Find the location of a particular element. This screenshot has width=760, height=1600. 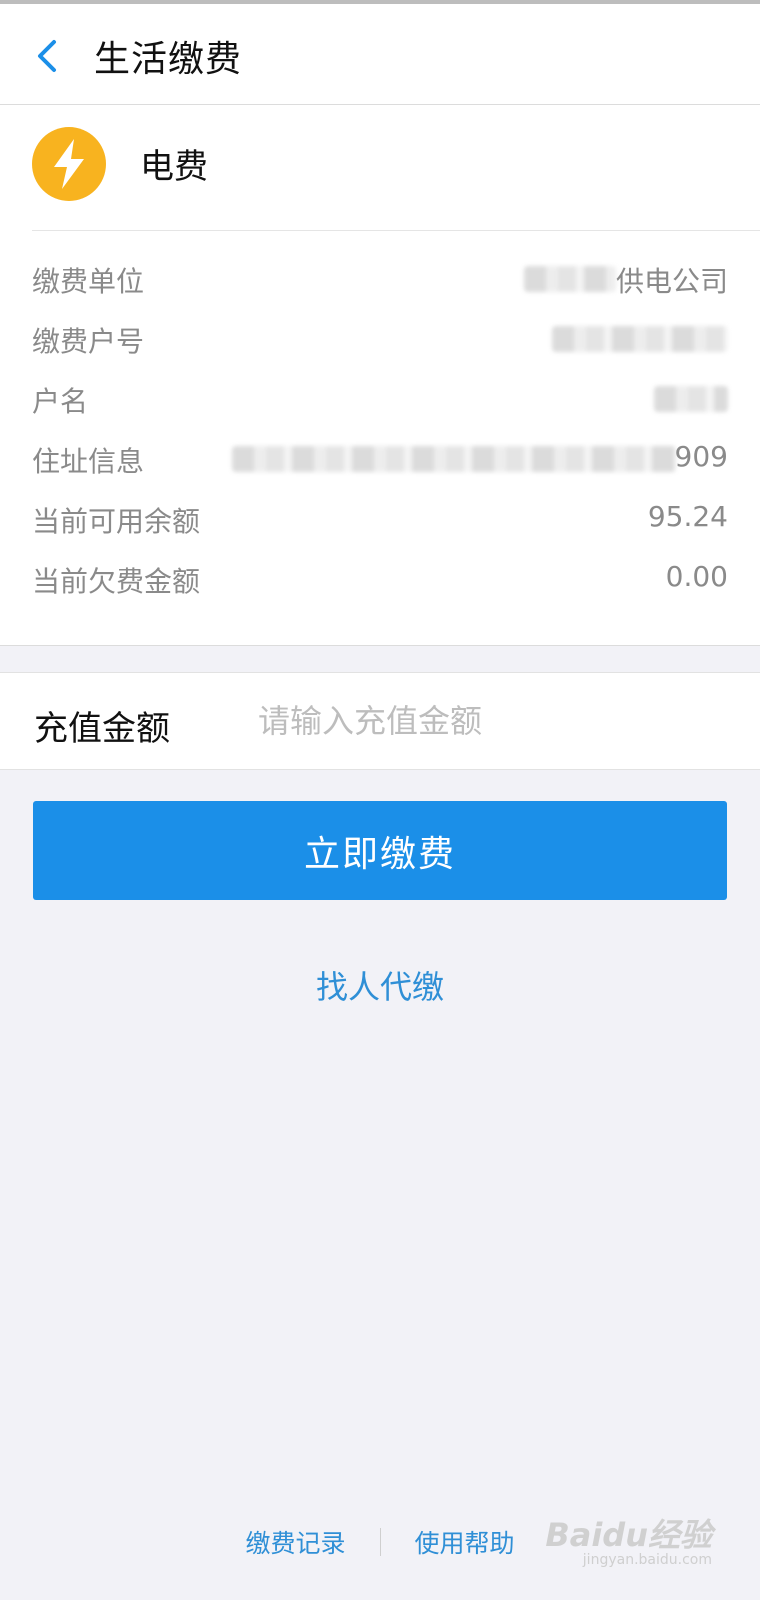

payment-records-link: 缴费记录 is located at coordinates (296, 1542).